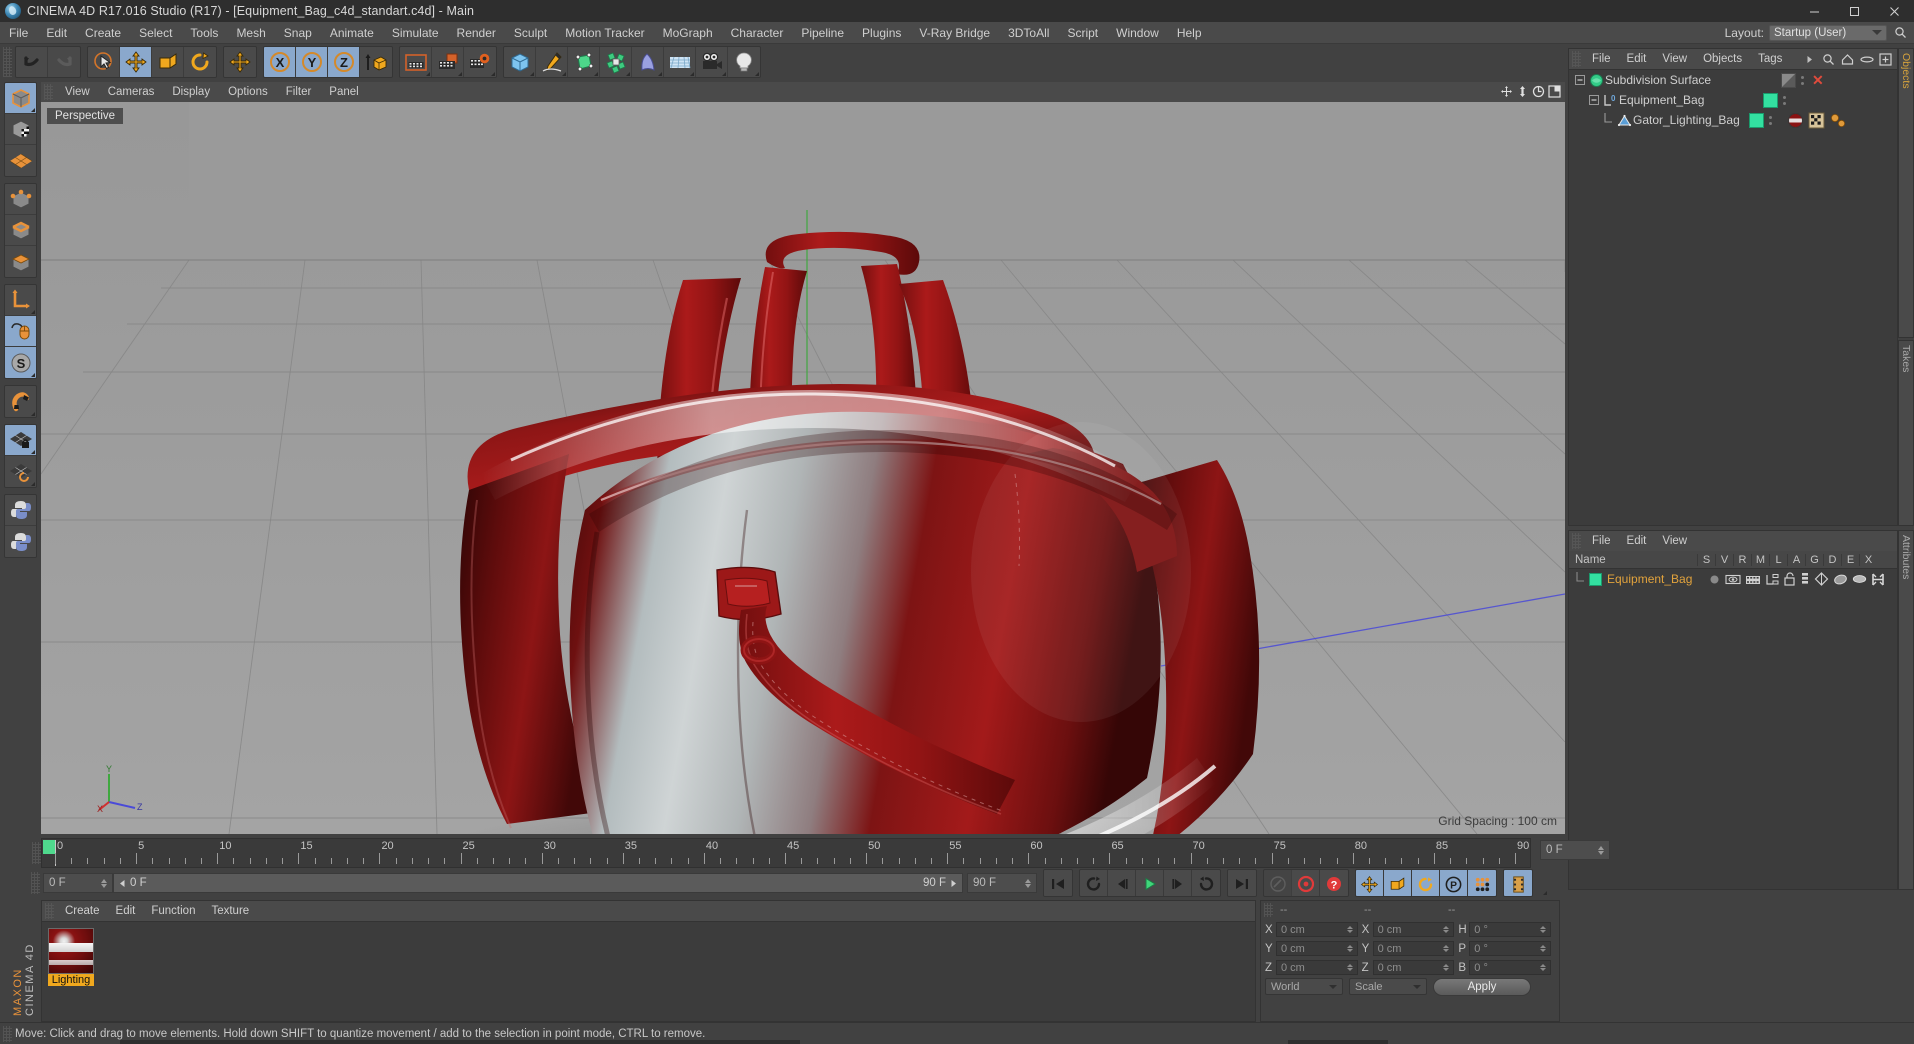  I want to click on workplane-lock-button, so click(20, 440).